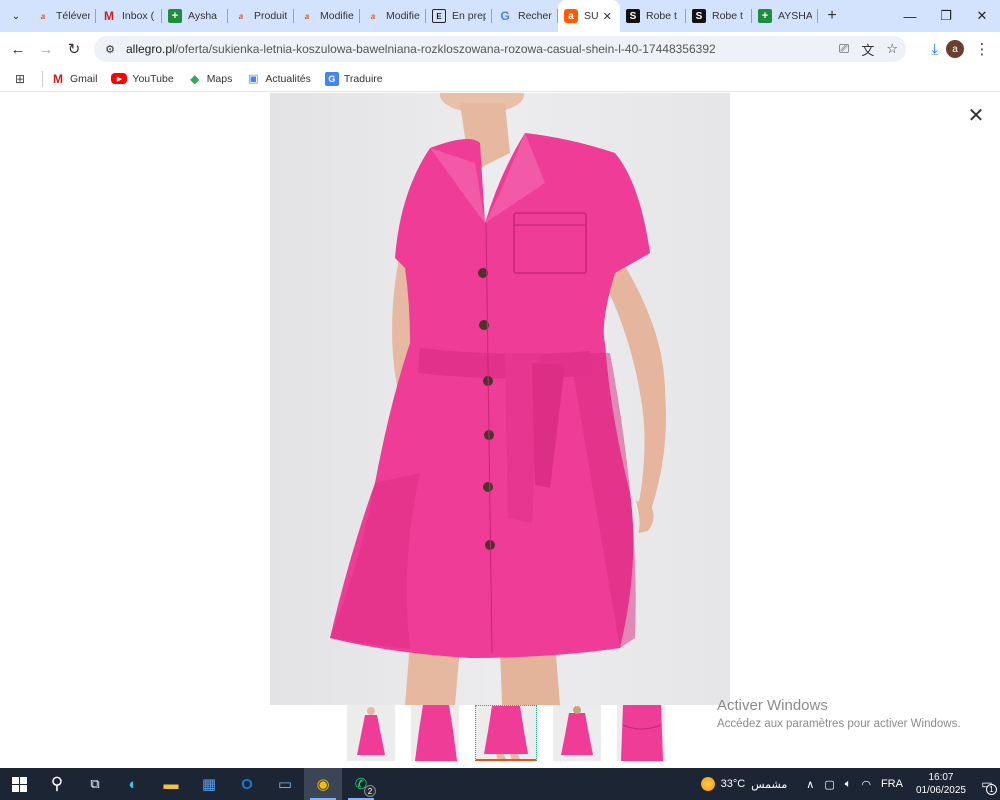  I want to click on translate-icon: 文, so click(867, 49).